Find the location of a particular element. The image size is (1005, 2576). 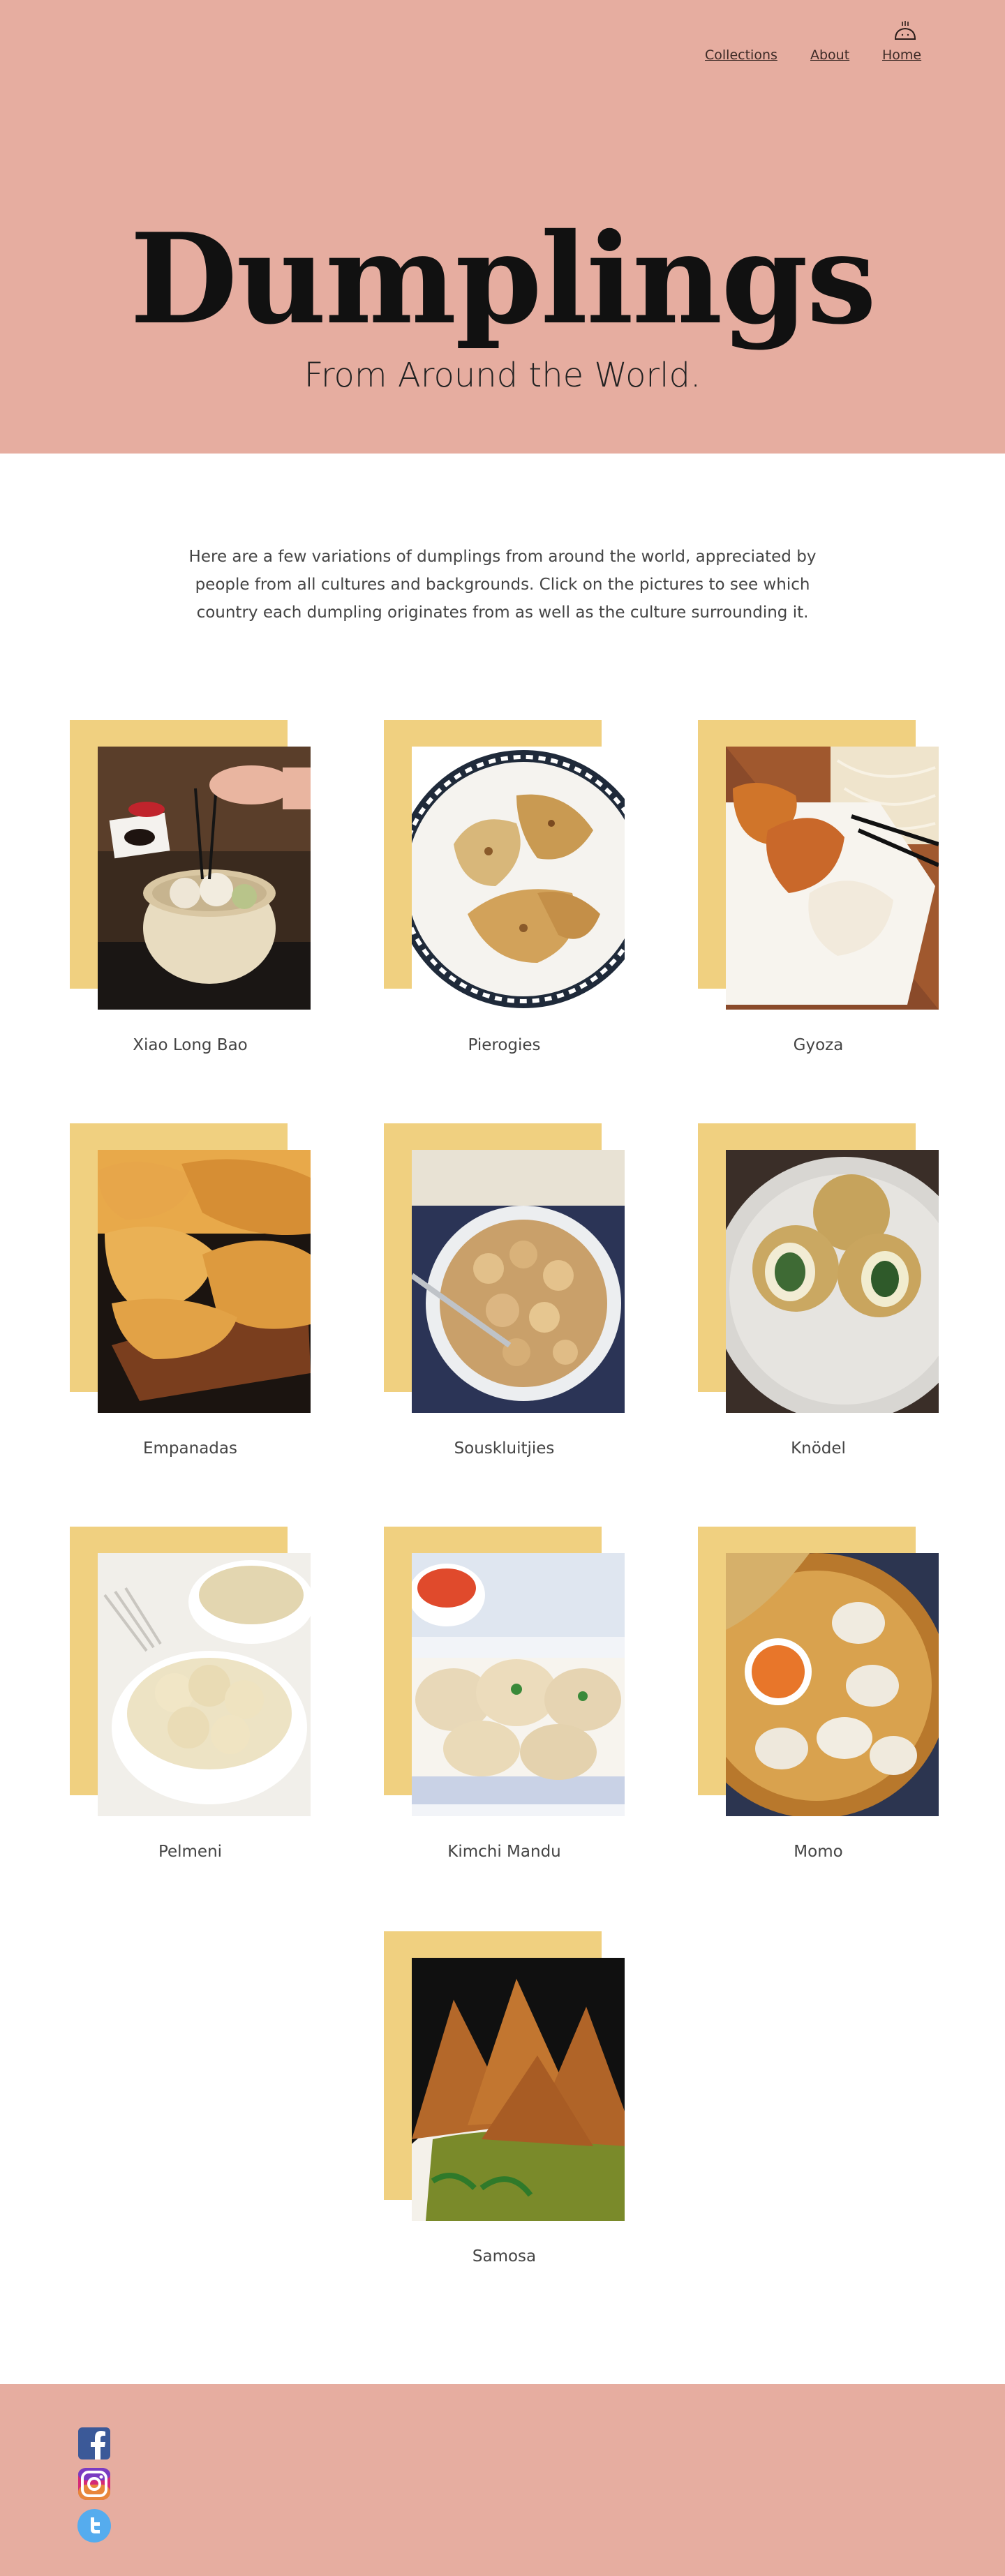

dumpling-name: Momo is located at coordinates (818, 1852).